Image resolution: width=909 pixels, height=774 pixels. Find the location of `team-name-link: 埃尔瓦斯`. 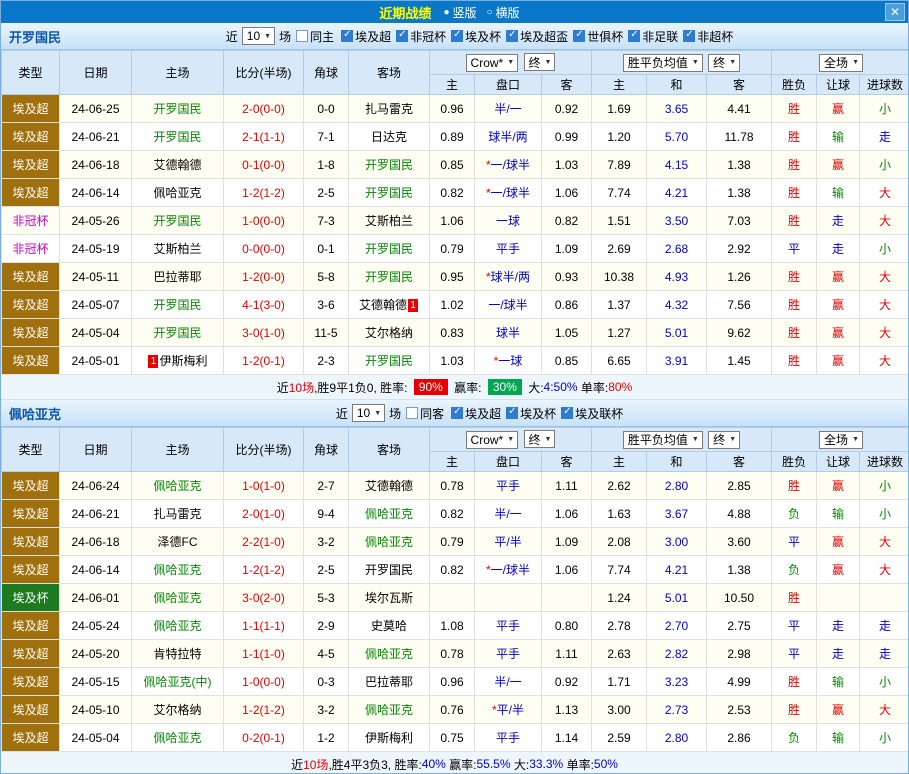

team-name-link: 埃尔瓦斯 is located at coordinates (389, 598).